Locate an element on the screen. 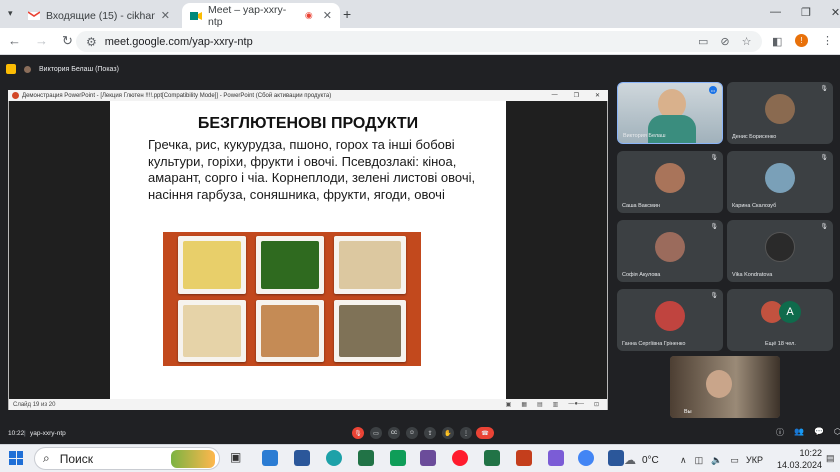 The image size is (840, 472). meet-controls-bar: 10:22 | yap-xxry-ntp is located at coordinates (37, 433).